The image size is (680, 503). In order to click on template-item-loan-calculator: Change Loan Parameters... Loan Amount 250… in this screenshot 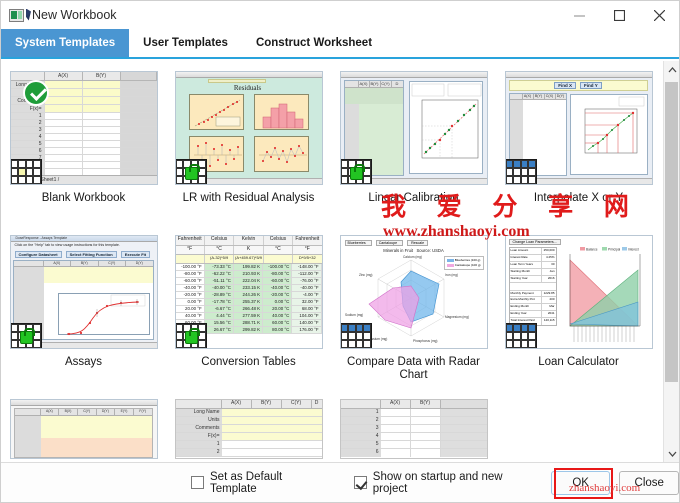, I will do `click(578, 315)`.